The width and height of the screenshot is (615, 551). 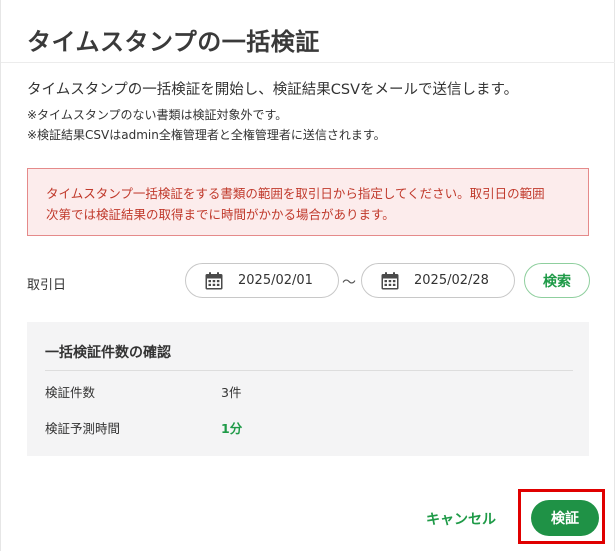 I want to click on verification-count-label: 検証件数, so click(x=70, y=392).